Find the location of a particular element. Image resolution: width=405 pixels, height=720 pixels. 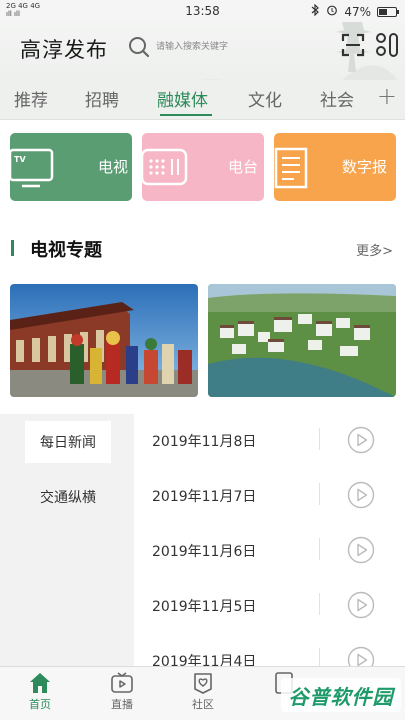

tab-media: 融媒体 is located at coordinates (182, 98).